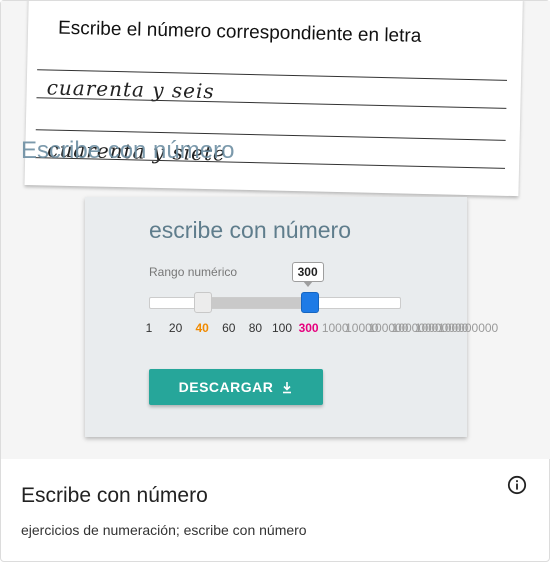 The width and height of the screenshot is (550, 562). I want to click on slider-selected-range, so click(256, 303).